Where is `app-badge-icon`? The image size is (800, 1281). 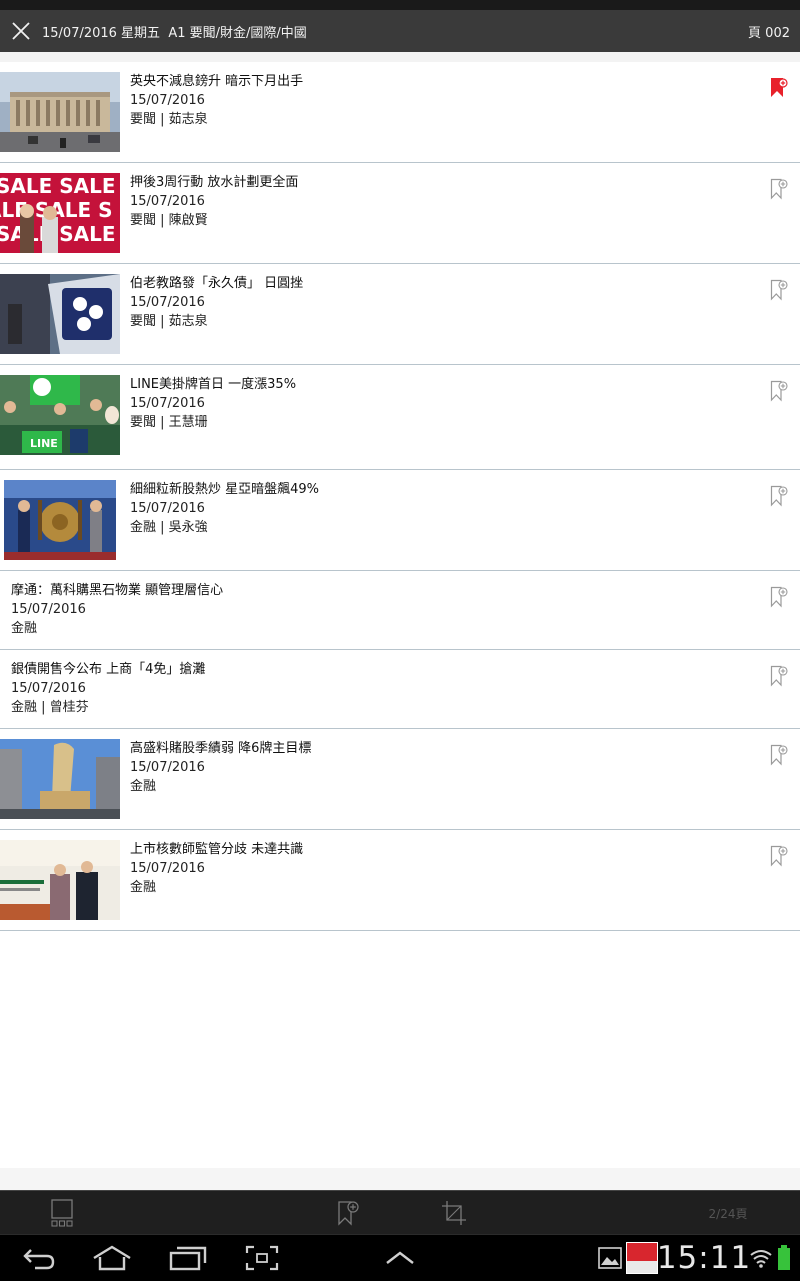 app-badge-icon is located at coordinates (642, 1258).